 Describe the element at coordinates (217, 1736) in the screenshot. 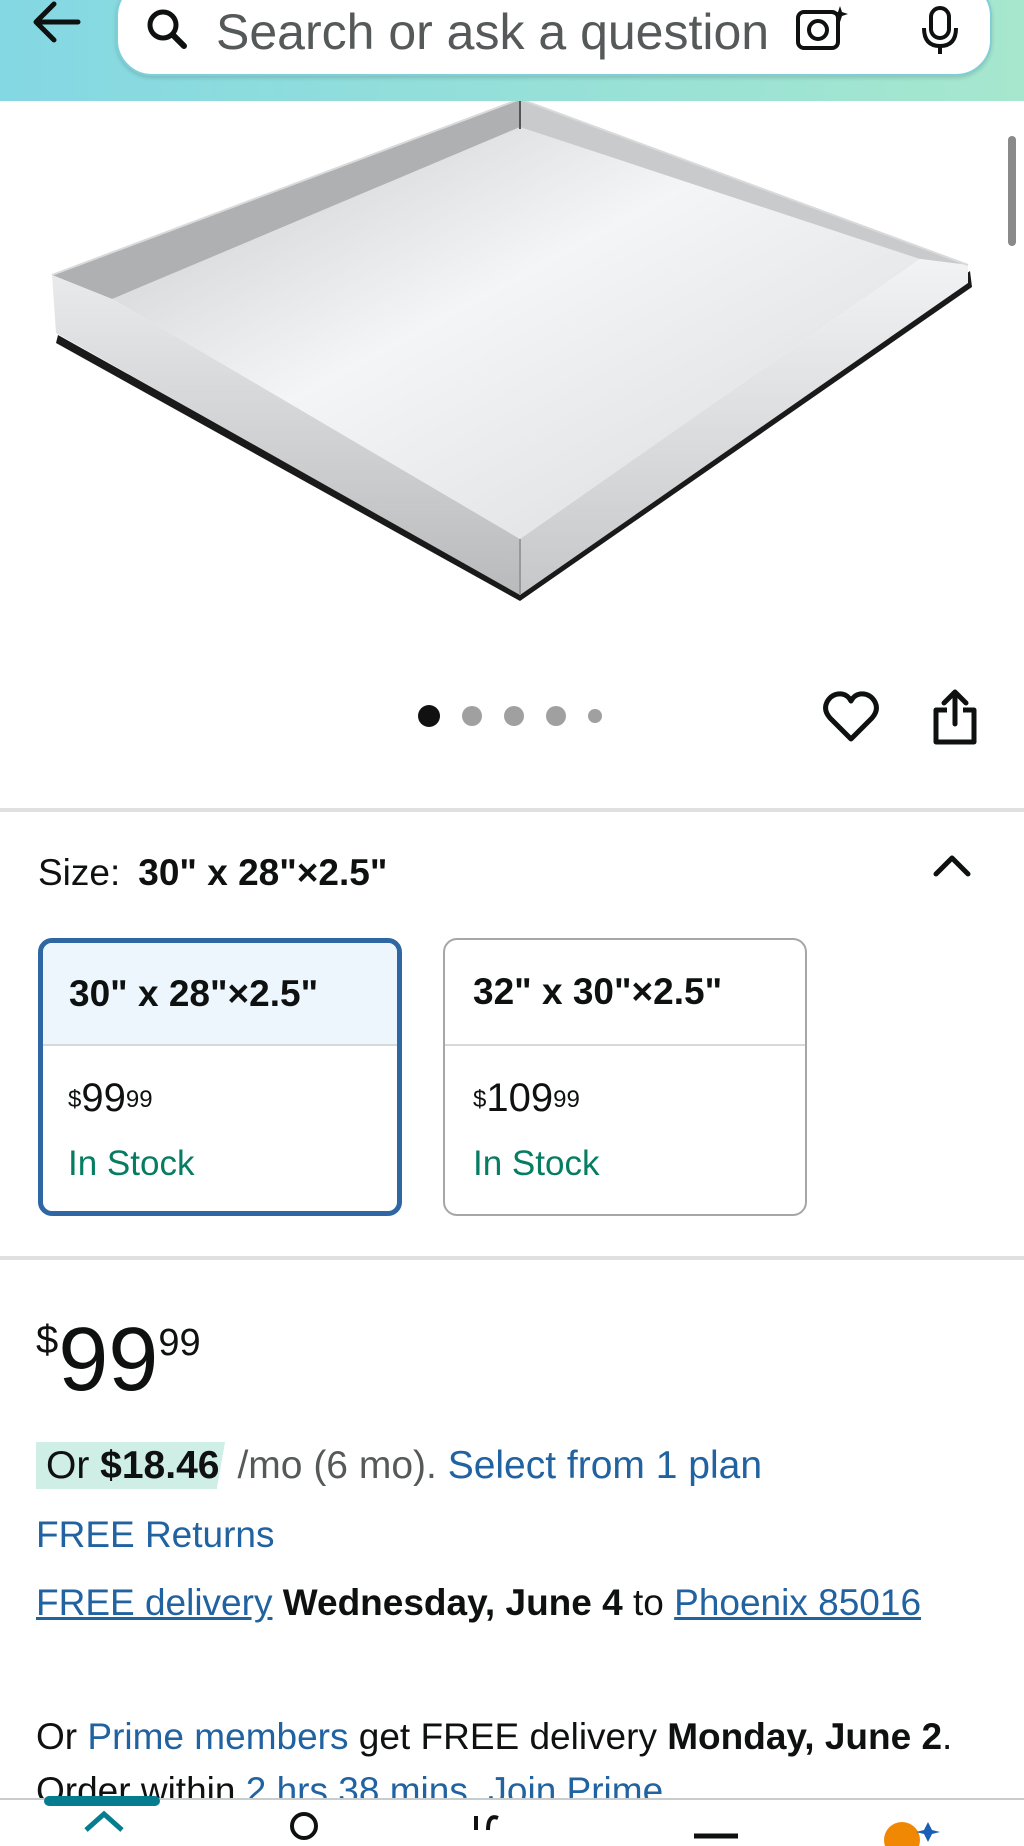

I see `prime-members-link: Prime members` at that location.